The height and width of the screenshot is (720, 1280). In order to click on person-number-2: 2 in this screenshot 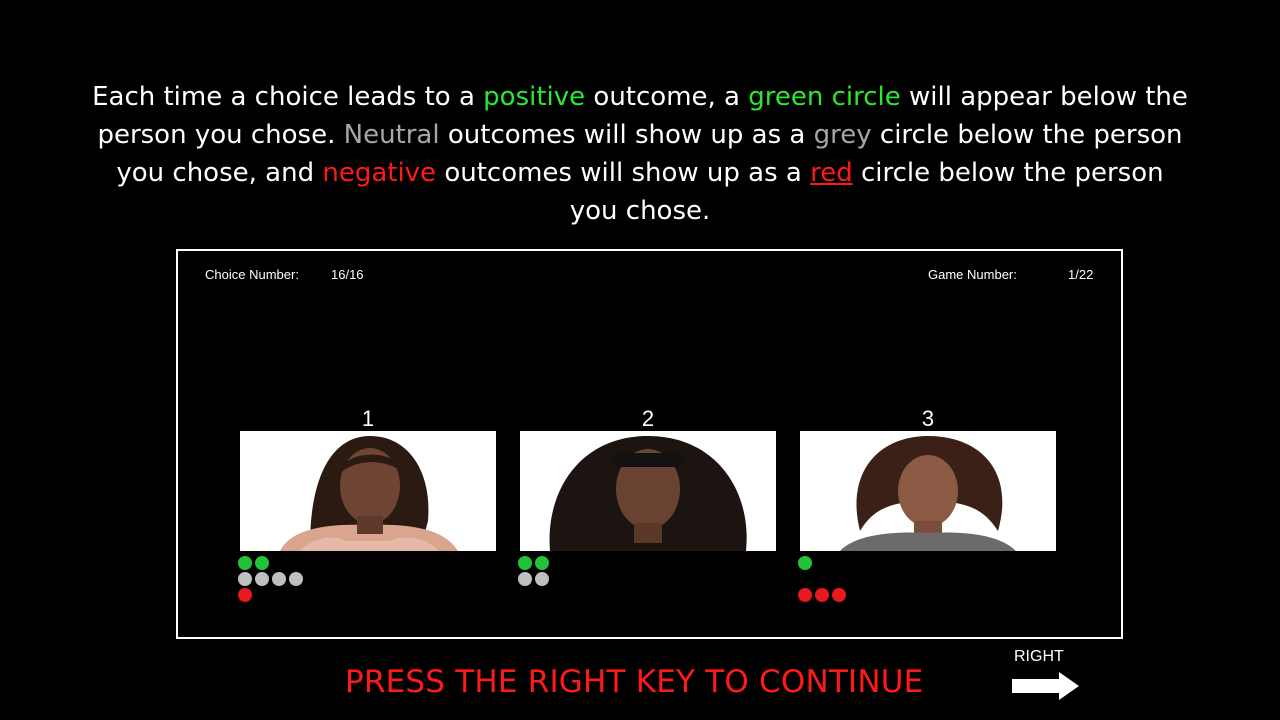, I will do `click(648, 418)`.